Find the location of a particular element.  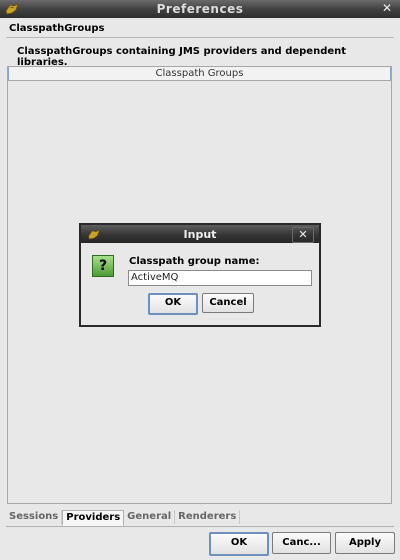

dialog-titlebar: Input ✕ is located at coordinates (200, 234).